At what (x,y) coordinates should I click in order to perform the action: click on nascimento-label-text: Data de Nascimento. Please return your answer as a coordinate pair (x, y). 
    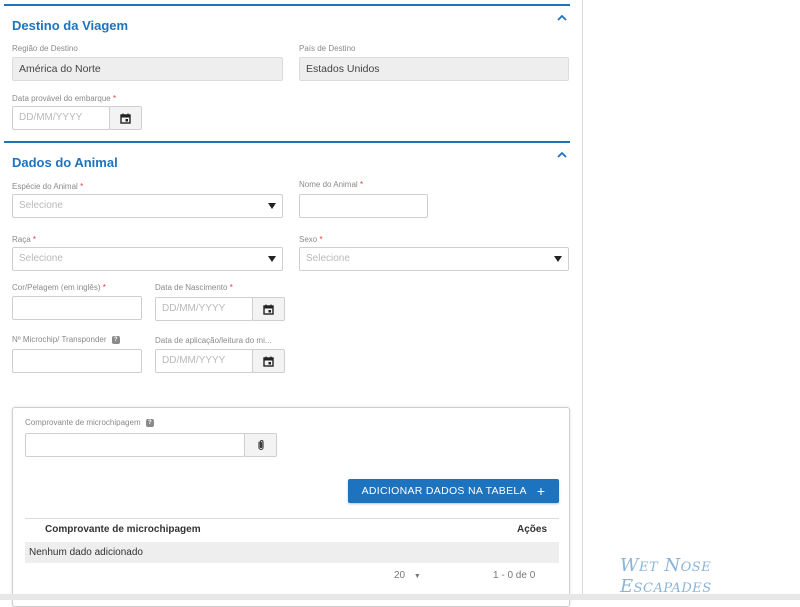
    Looking at the image, I should click on (191, 287).